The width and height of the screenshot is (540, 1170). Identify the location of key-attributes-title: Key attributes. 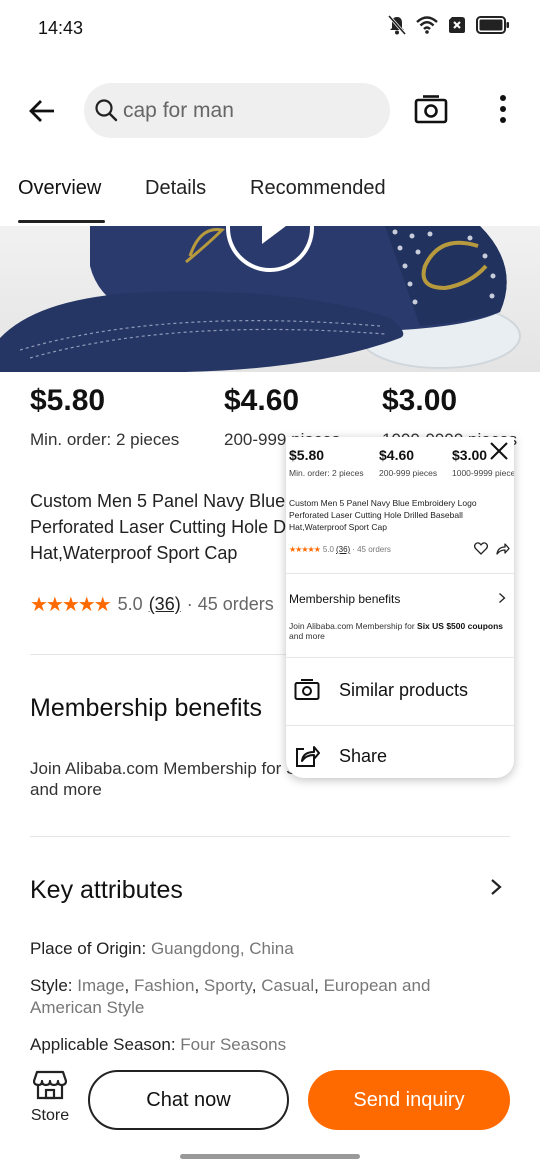
(106, 890).